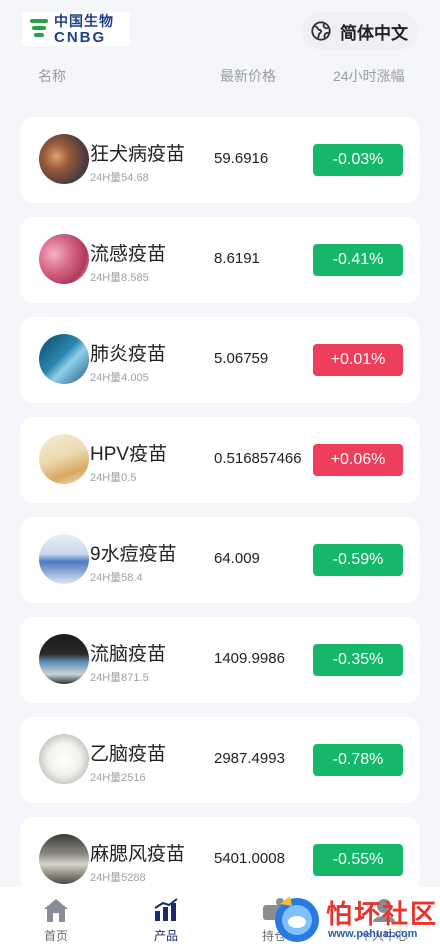 This screenshot has height=950, width=440. What do you see at coordinates (119, 378) in the screenshot?
I see `product-volume: 24H量4.005` at bounding box center [119, 378].